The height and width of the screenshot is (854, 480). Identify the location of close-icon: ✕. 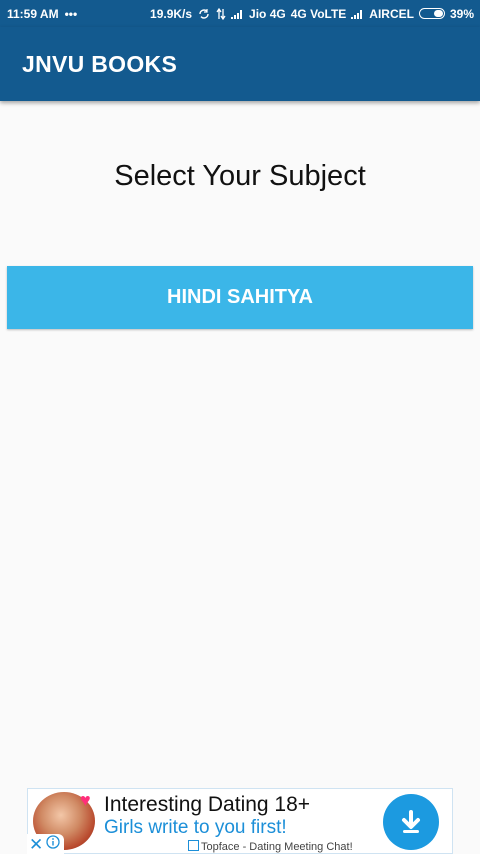
(36, 844).